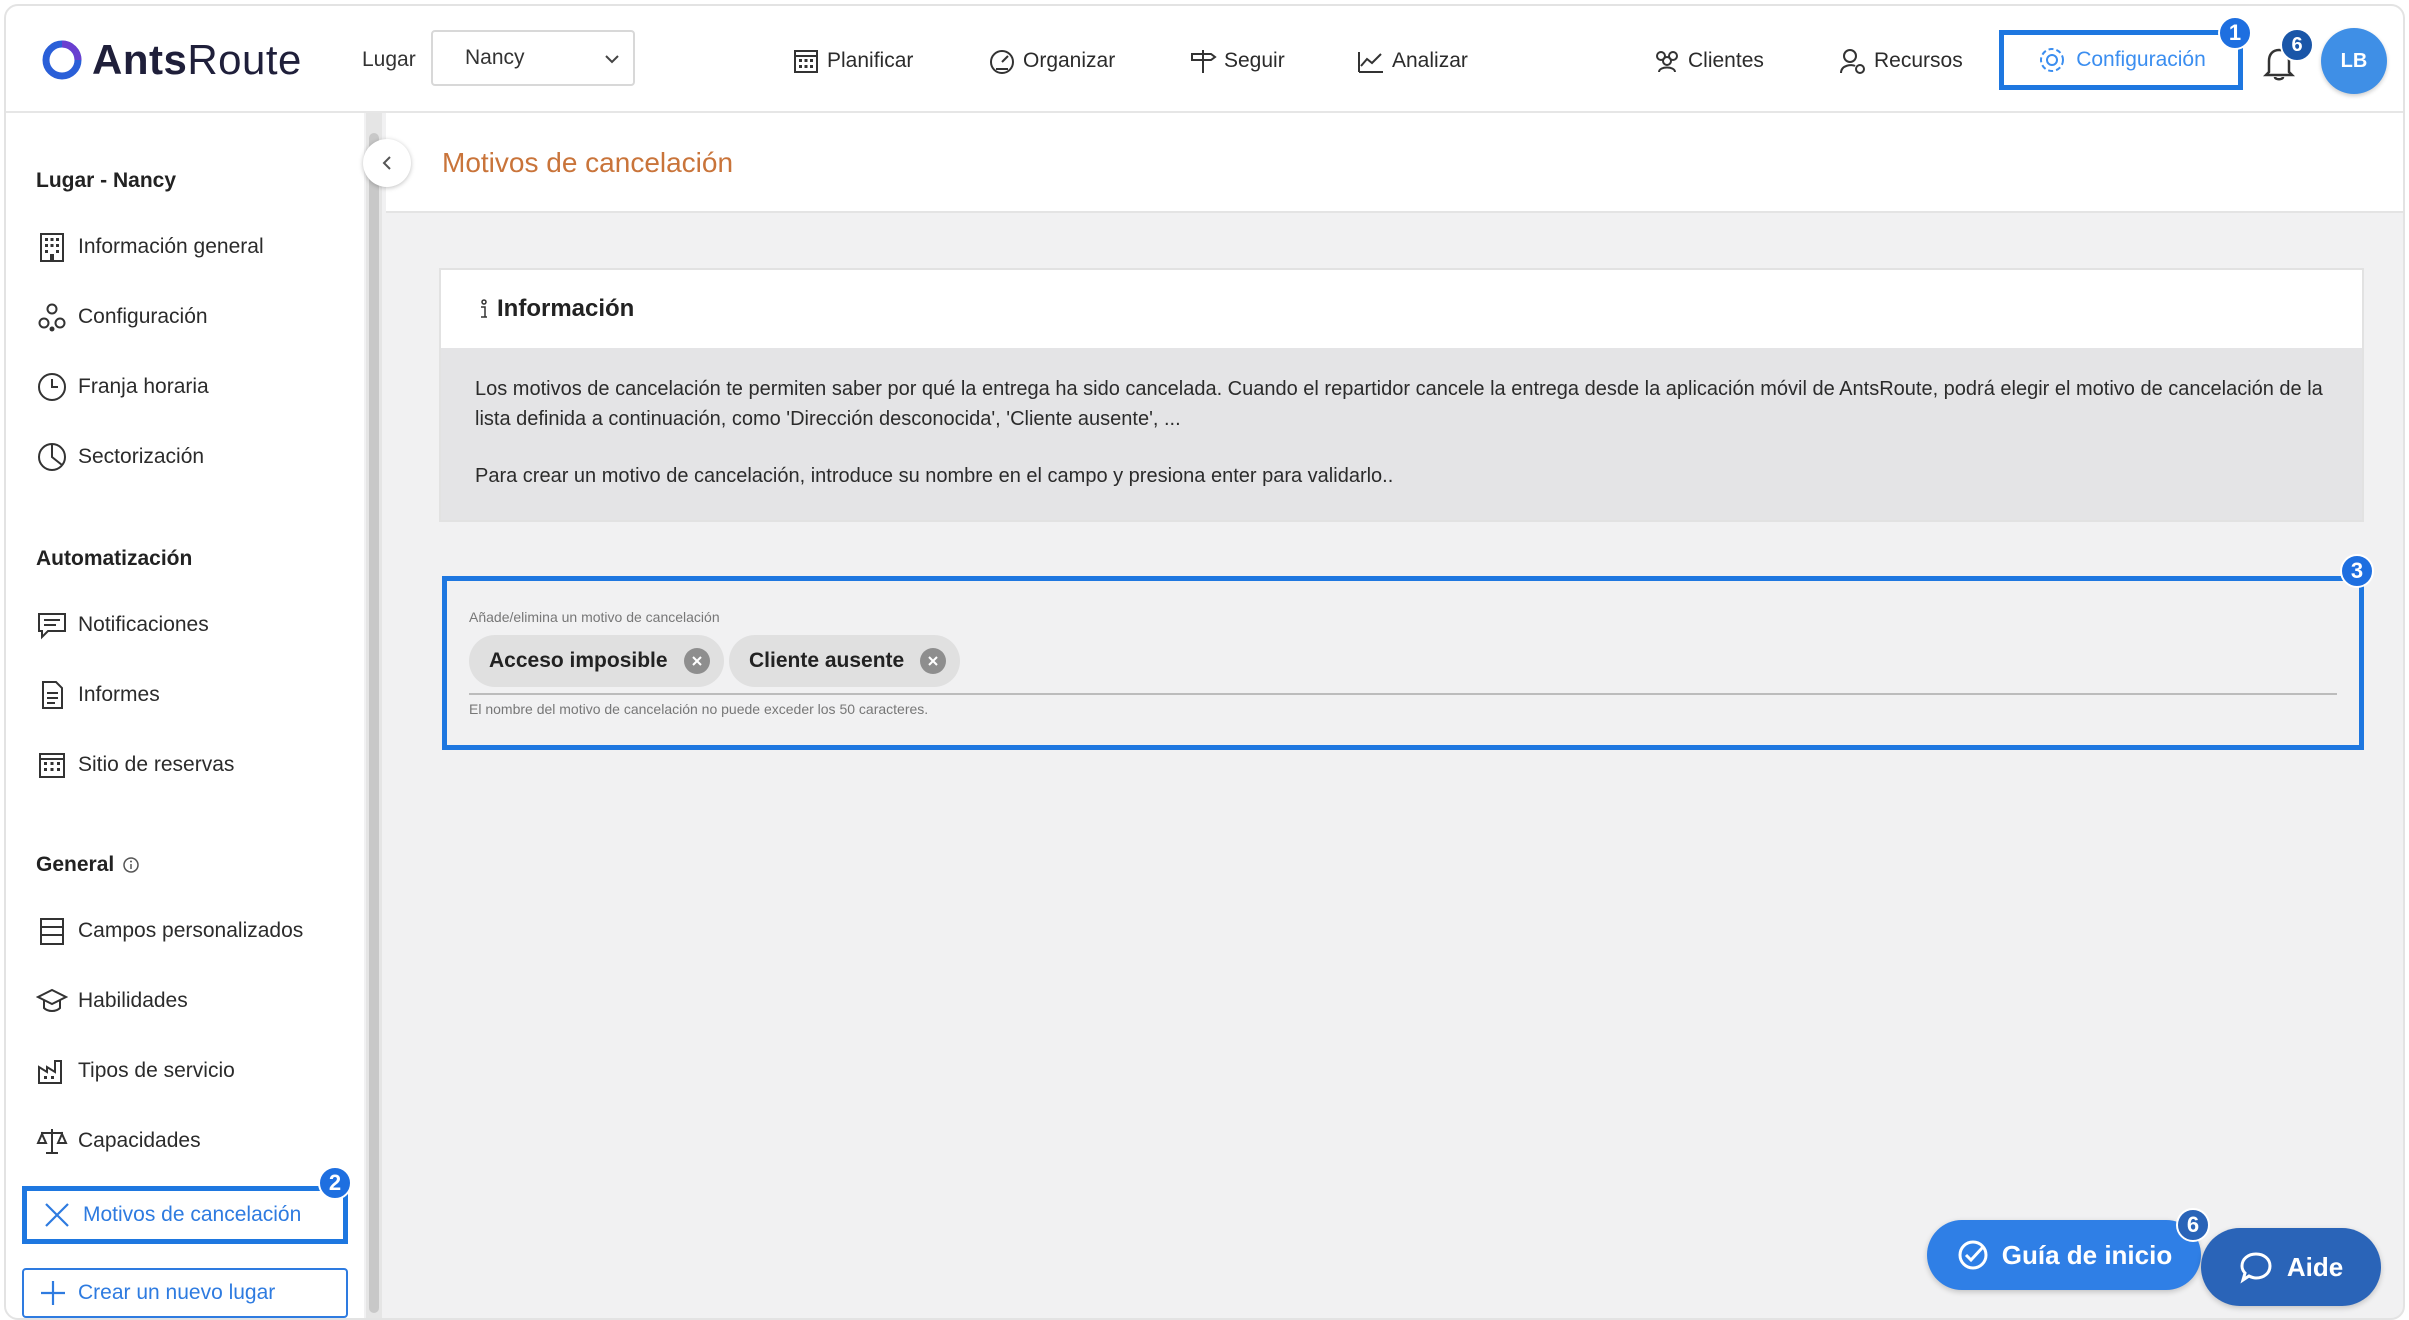 The height and width of the screenshot is (1320, 2409). I want to click on close-icon, so click(57, 1215).